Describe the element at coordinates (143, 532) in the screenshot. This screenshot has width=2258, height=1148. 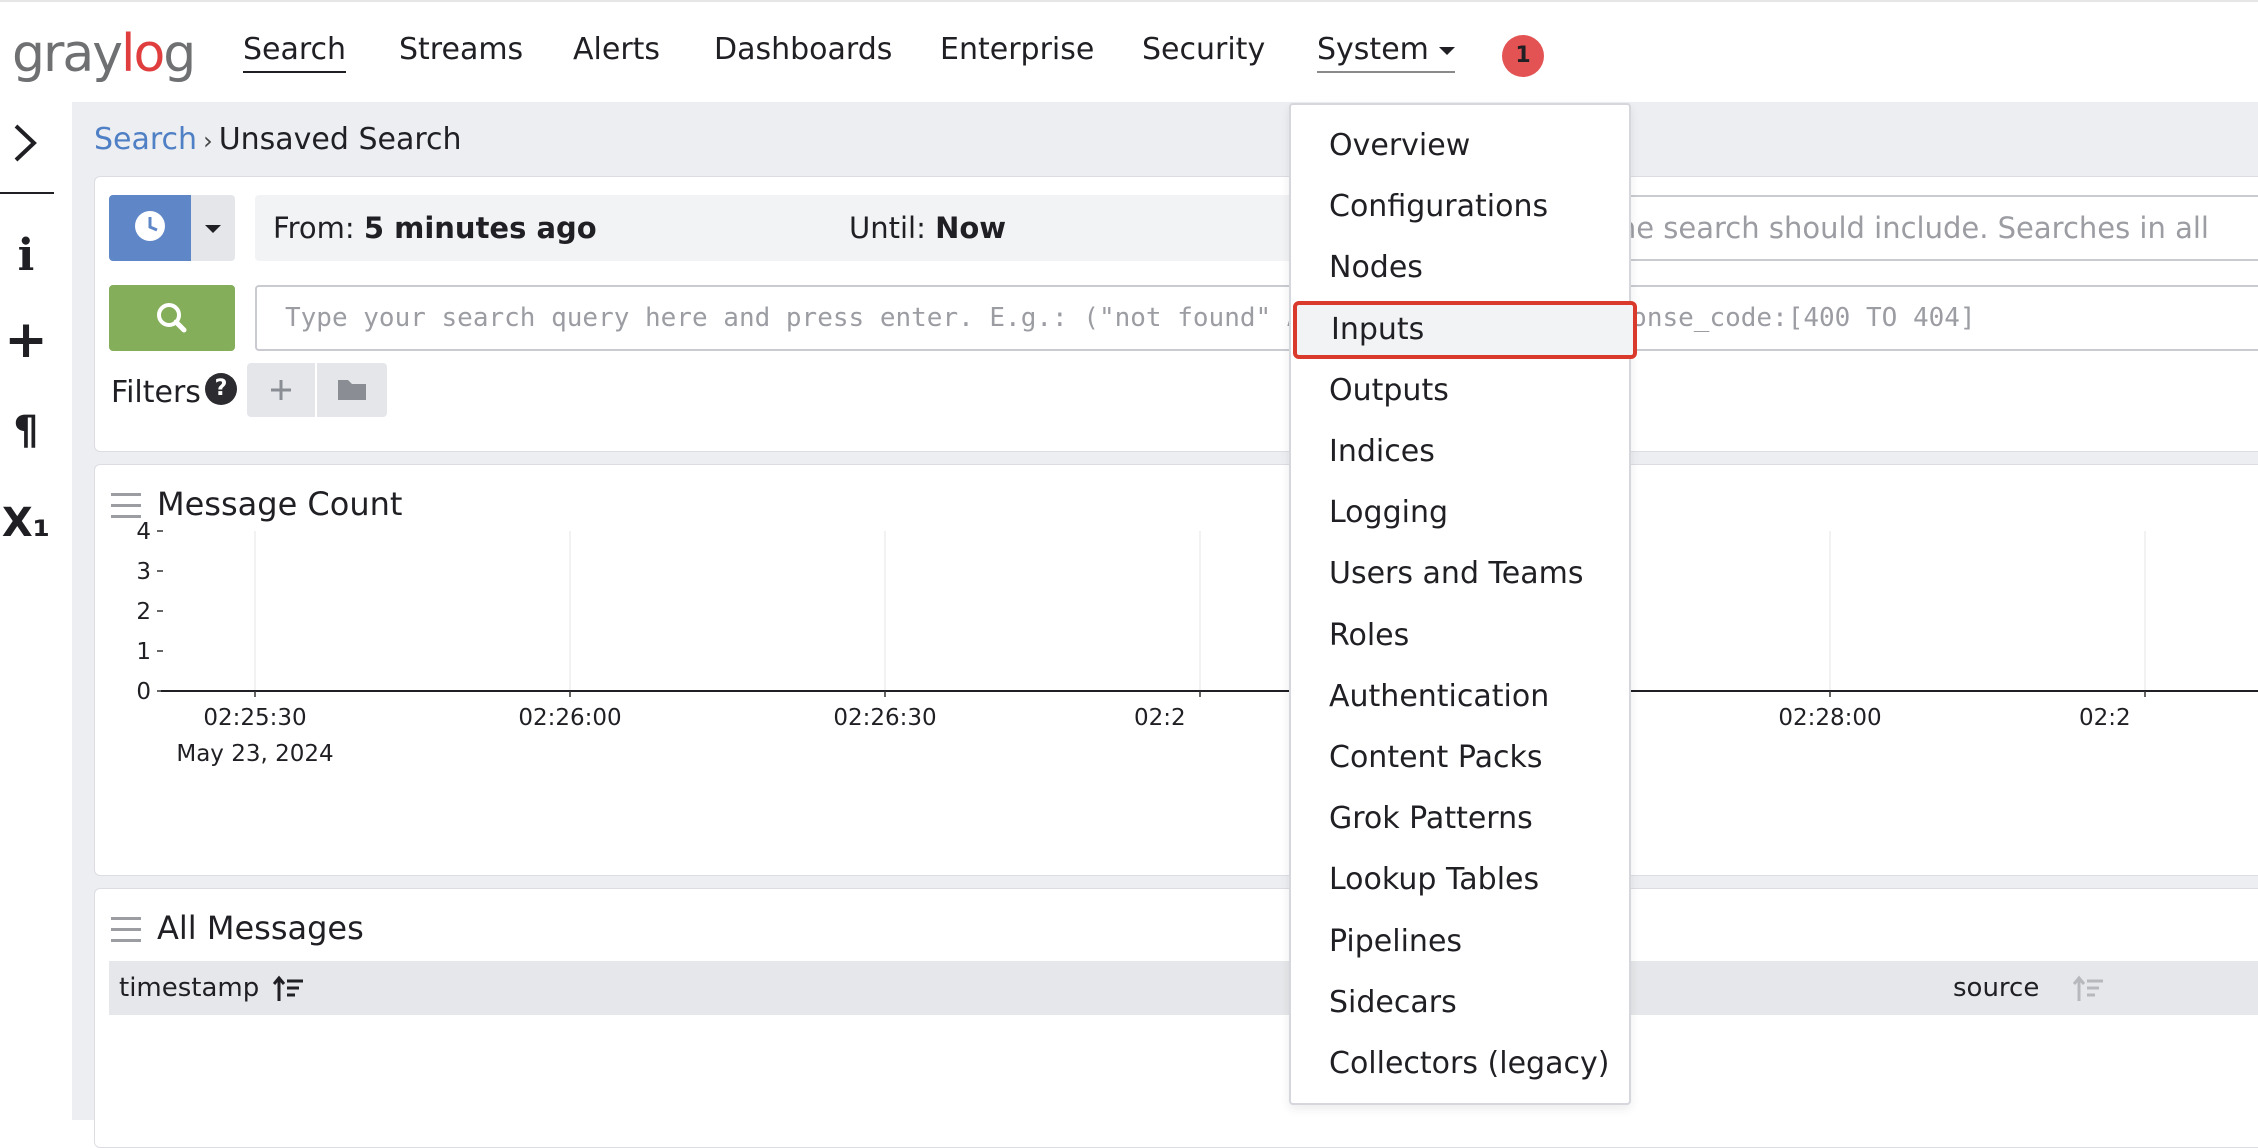
I see `y-tick-label: 4` at that location.